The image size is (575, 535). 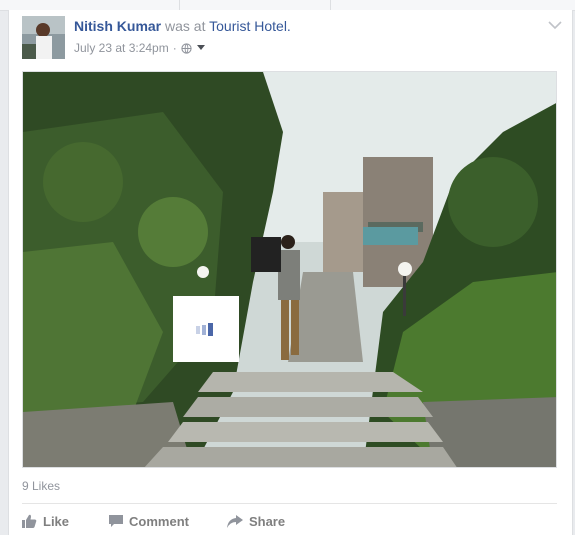 I want to click on action-text: was at, so click(x=185, y=26).